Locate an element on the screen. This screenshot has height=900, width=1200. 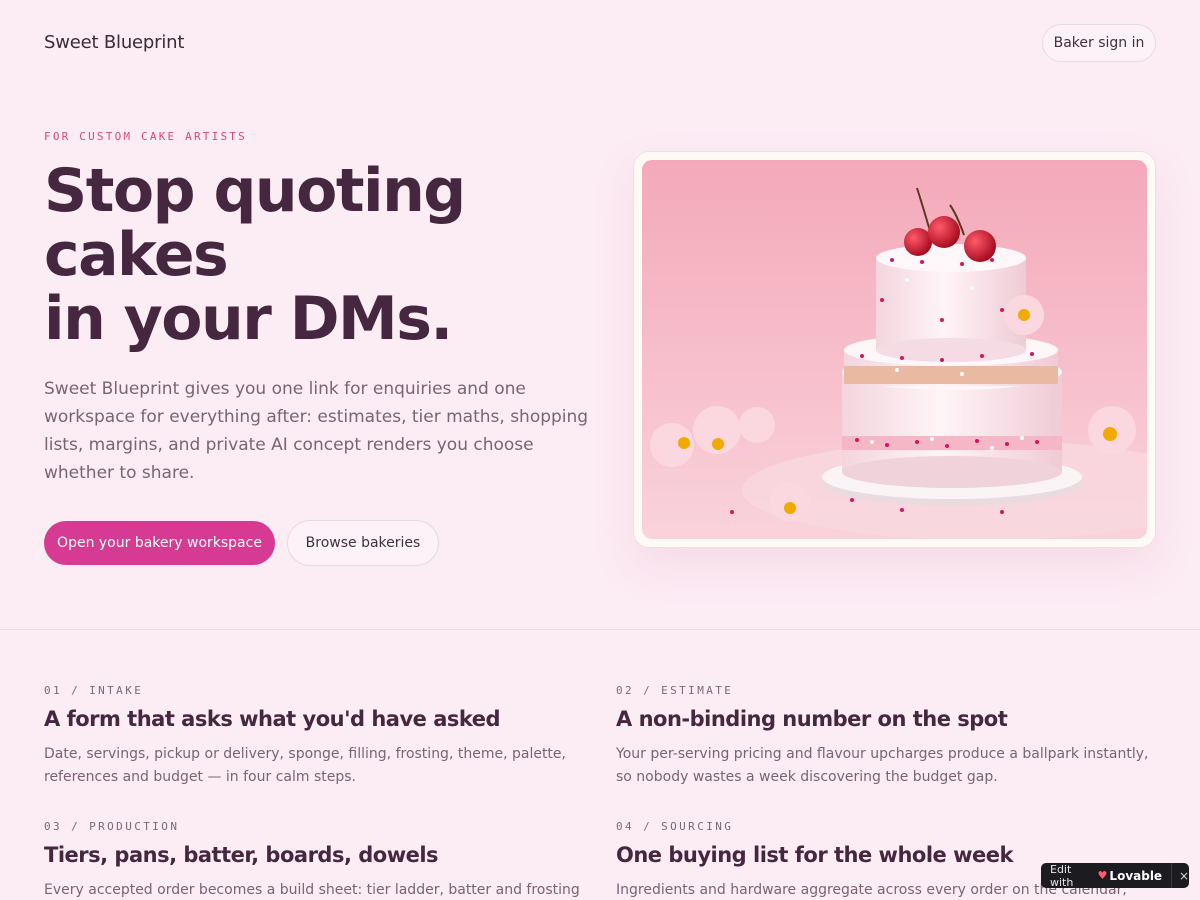
feature-title: Tiers, pans, batter, boards, dowels is located at coordinates (241, 855).